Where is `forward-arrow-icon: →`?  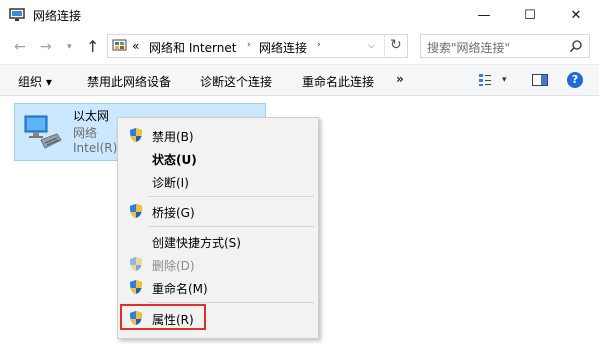 forward-arrow-icon: → is located at coordinates (46, 47).